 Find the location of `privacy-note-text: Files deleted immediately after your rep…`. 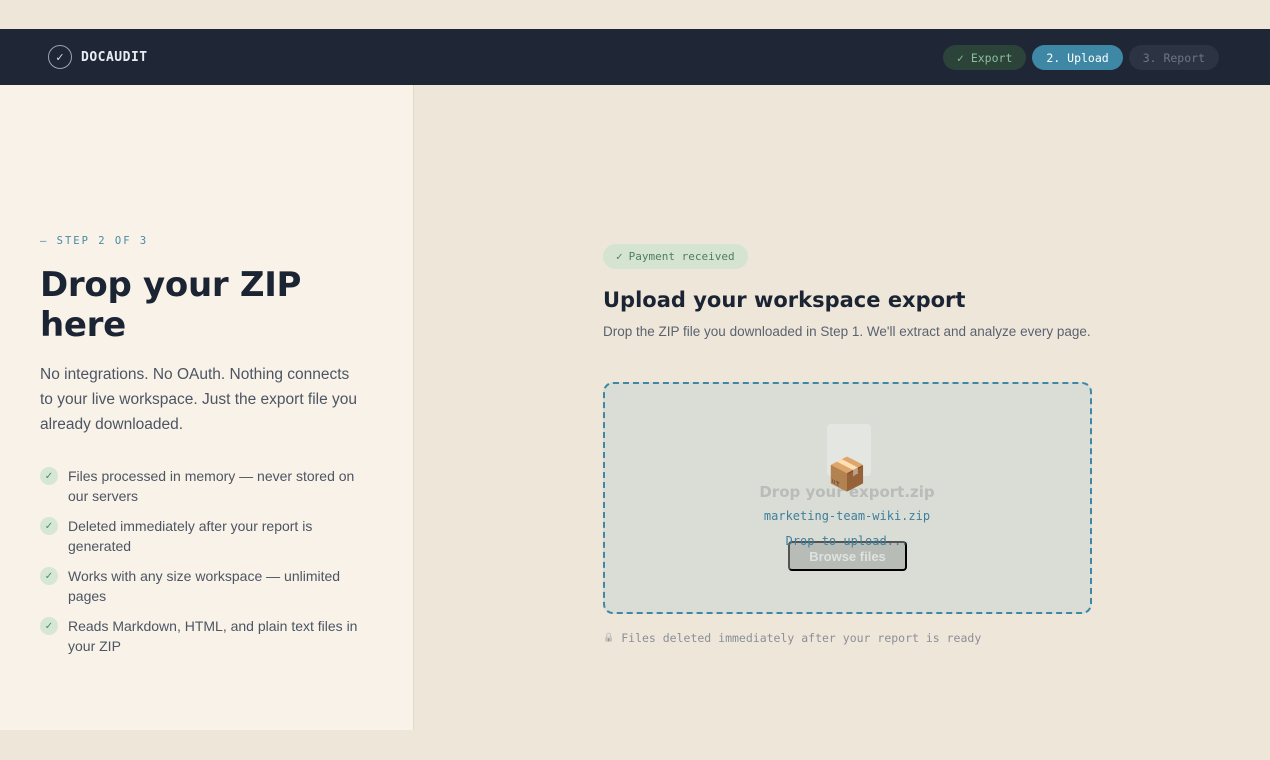

privacy-note-text: Files deleted immediately after your rep… is located at coordinates (801, 638).